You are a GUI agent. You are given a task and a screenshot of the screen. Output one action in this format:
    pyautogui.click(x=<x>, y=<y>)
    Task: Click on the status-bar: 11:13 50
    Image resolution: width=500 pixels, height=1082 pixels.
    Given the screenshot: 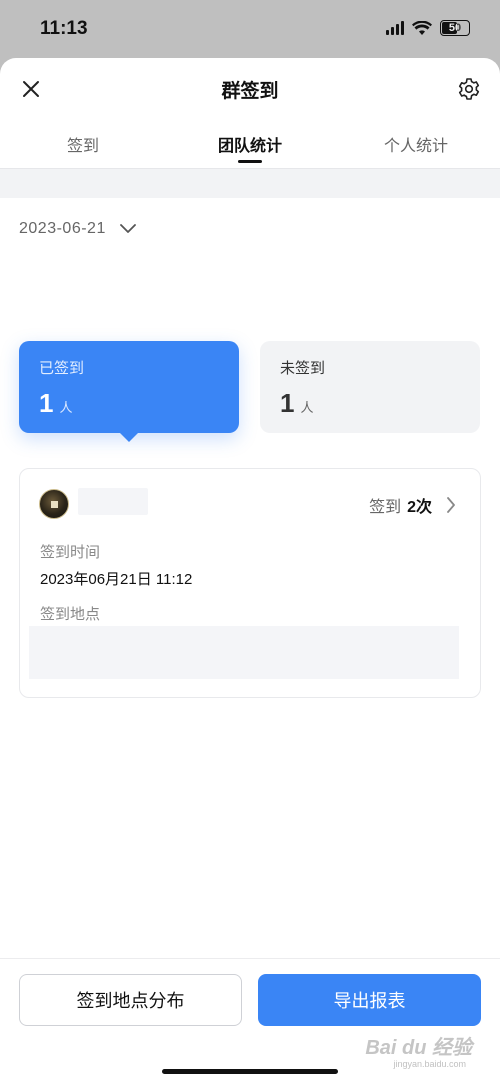 What is the action you would take?
    pyautogui.click(x=250, y=29)
    